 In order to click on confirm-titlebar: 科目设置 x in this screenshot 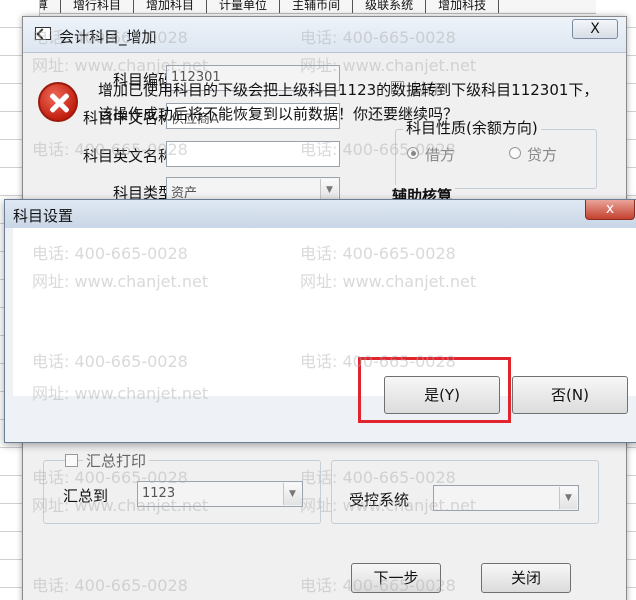, I will do `click(320, 214)`.